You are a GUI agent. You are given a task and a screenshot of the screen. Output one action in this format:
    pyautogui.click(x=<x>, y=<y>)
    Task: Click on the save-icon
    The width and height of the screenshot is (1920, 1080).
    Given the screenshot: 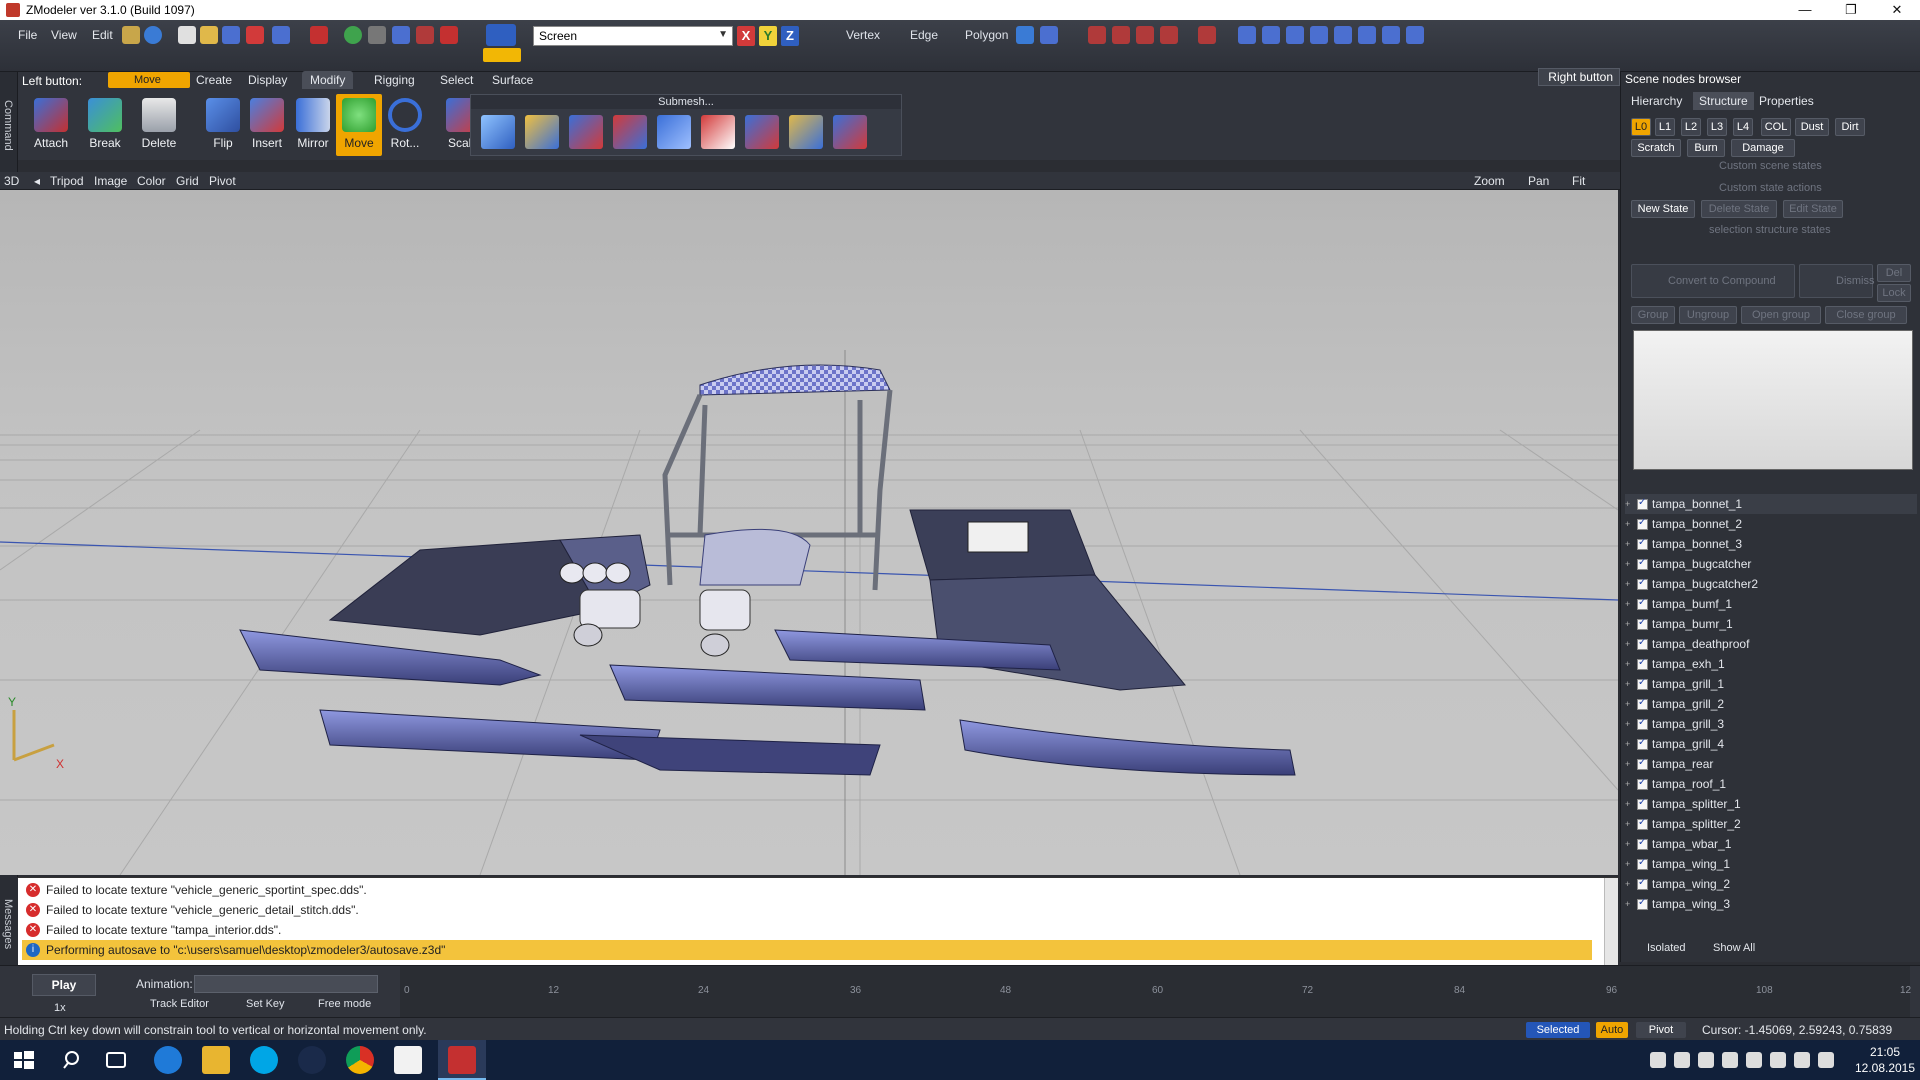 What is the action you would take?
    pyautogui.click(x=231, y=35)
    